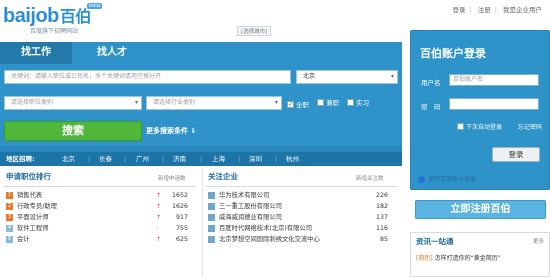 Image resolution: width=550 pixels, height=277 pixels. Describe the element at coordinates (214, 103) in the screenshot. I see `industry-dropdown: 请选择行业类别 ▾` at that location.